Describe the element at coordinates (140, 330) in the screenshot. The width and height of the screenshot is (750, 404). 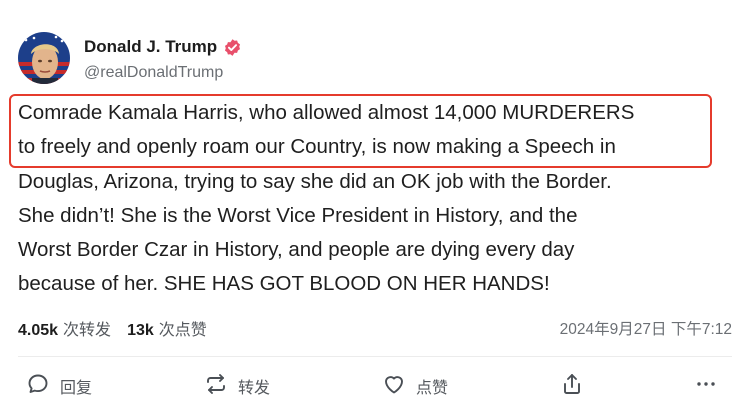
I see `like-count: 13k` at that location.